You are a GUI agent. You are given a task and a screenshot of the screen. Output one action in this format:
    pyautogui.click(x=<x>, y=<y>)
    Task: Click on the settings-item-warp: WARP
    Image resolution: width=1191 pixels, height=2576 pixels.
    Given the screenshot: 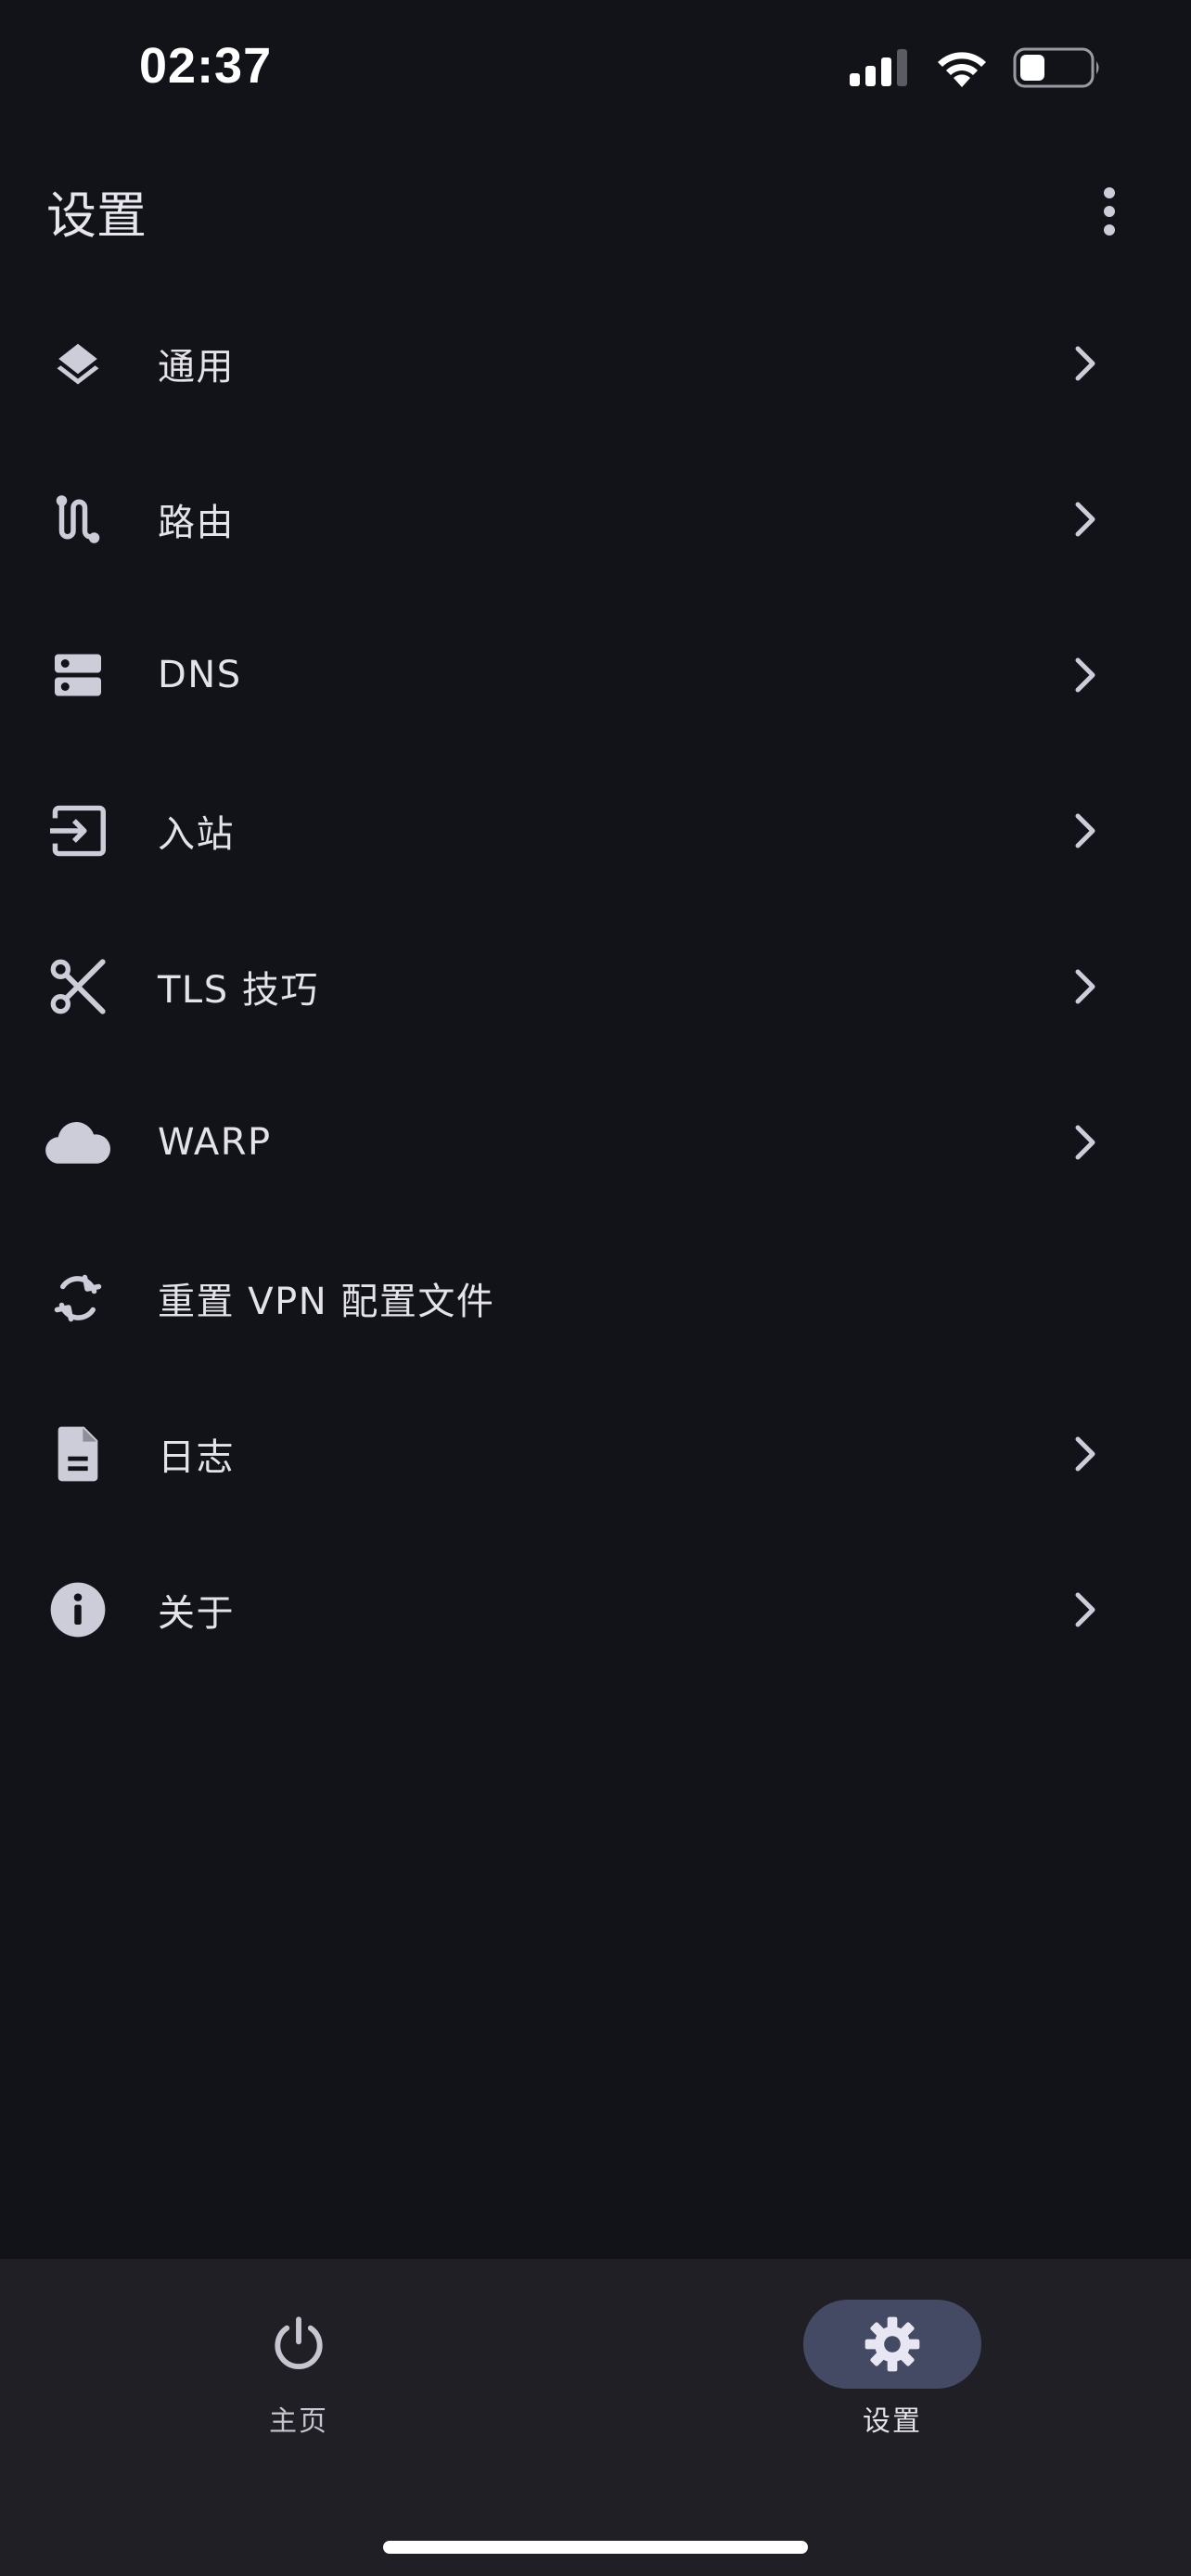 What is the action you would take?
    pyautogui.click(x=595, y=1143)
    